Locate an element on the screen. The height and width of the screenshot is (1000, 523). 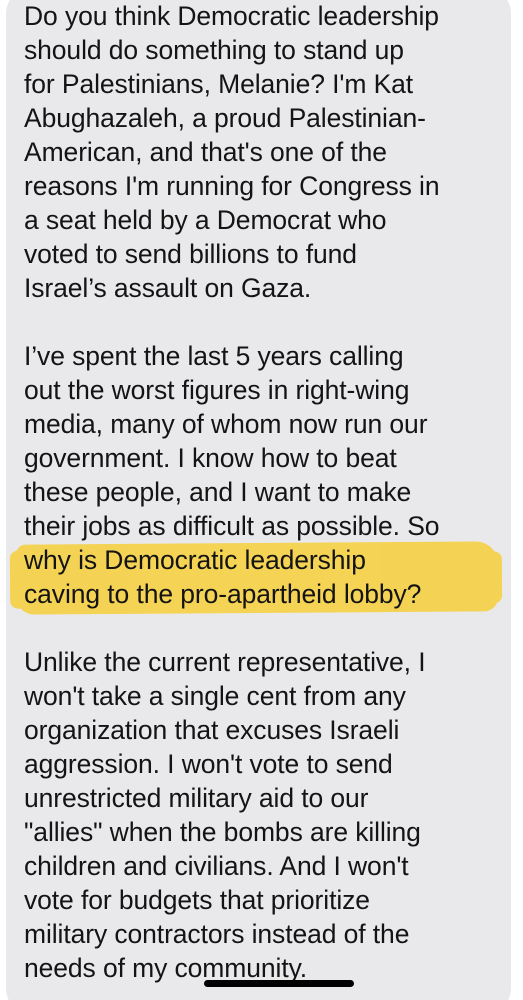
message-line: should do something to stand up is located at coordinates (214, 50).